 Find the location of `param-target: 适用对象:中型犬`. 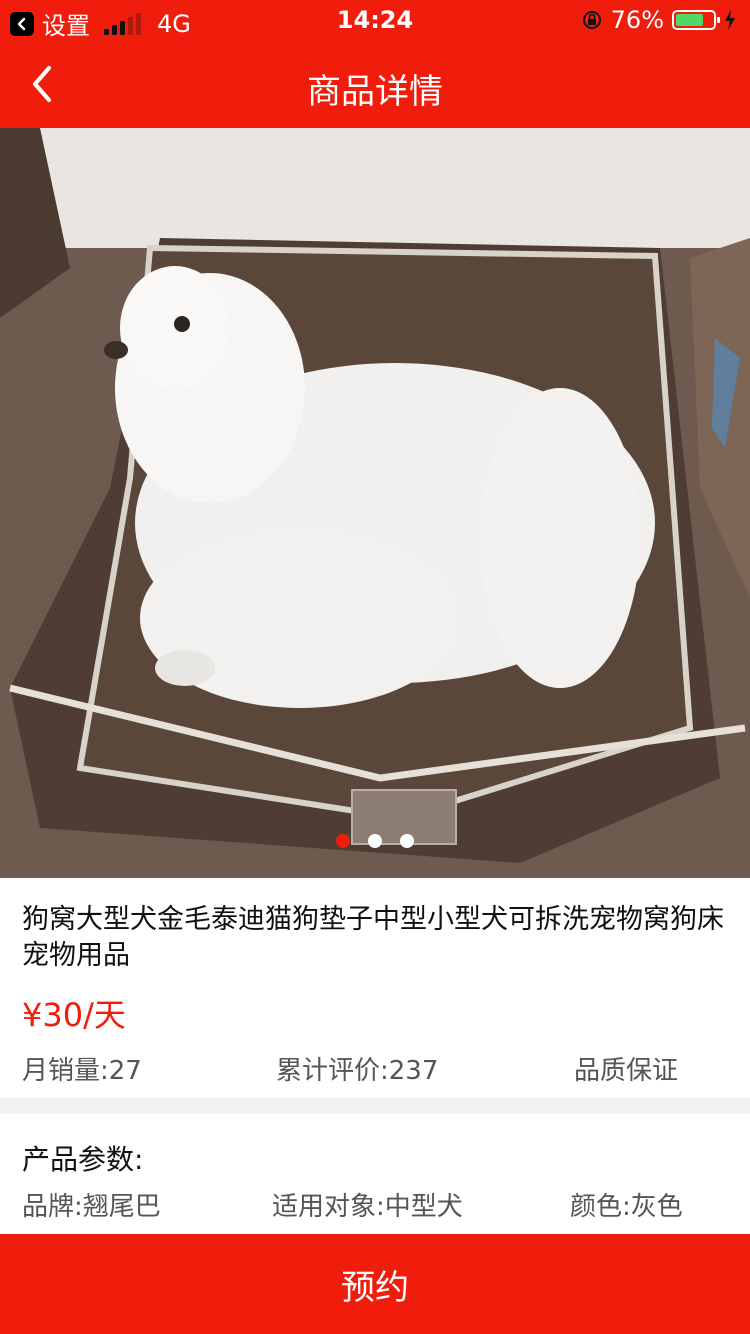

param-target: 适用对象:中型犬 is located at coordinates (367, 1207).